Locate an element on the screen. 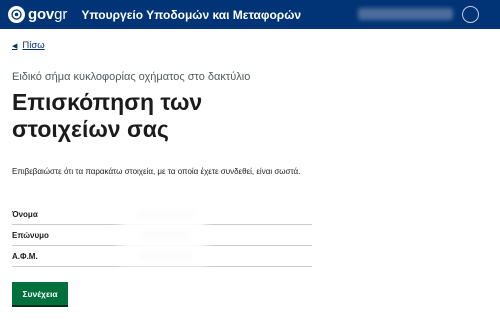 The width and height of the screenshot is (500, 333). govgr-logo: gov gr is located at coordinates (37, 14).